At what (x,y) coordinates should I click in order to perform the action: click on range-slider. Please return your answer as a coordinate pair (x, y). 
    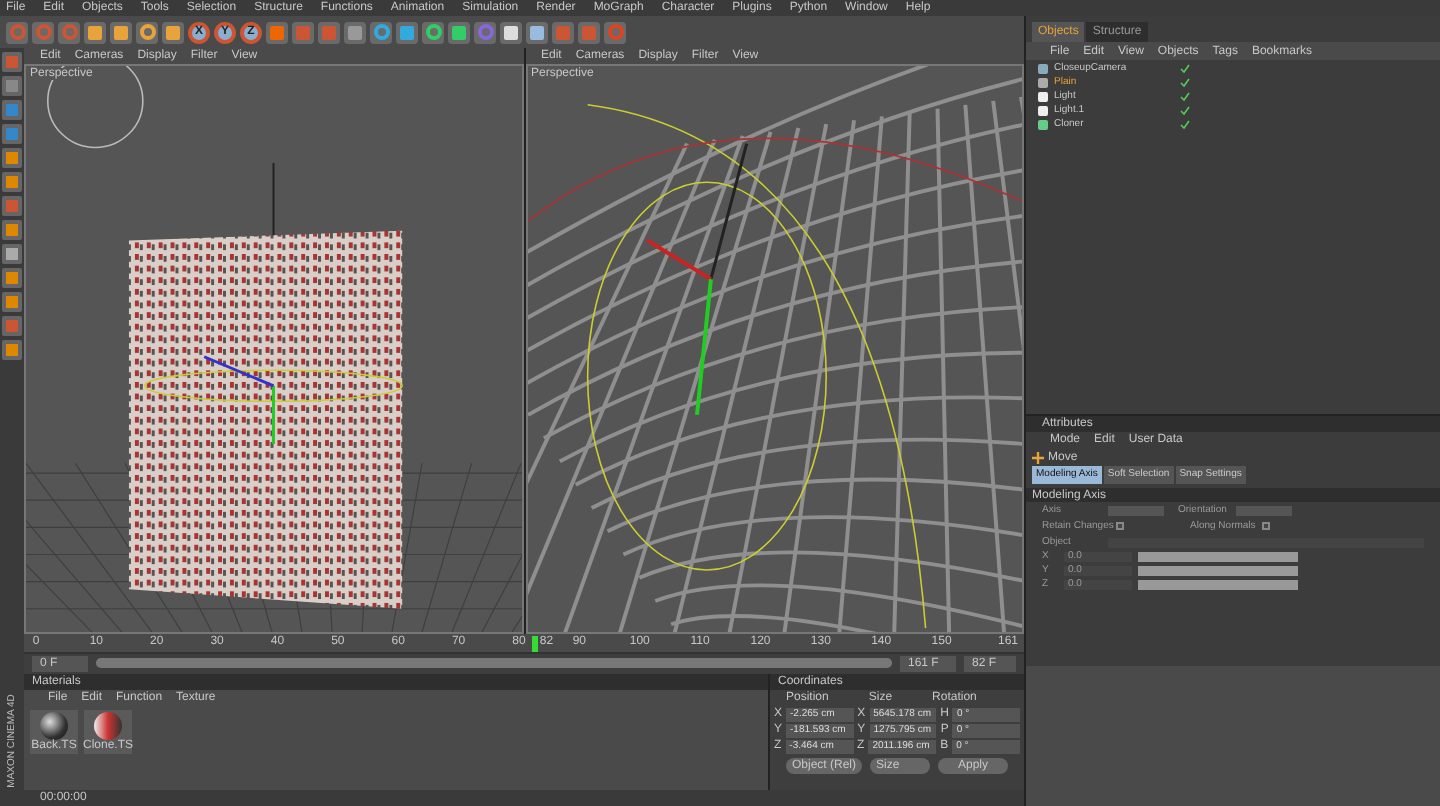
    Looking at the image, I should click on (494, 663).